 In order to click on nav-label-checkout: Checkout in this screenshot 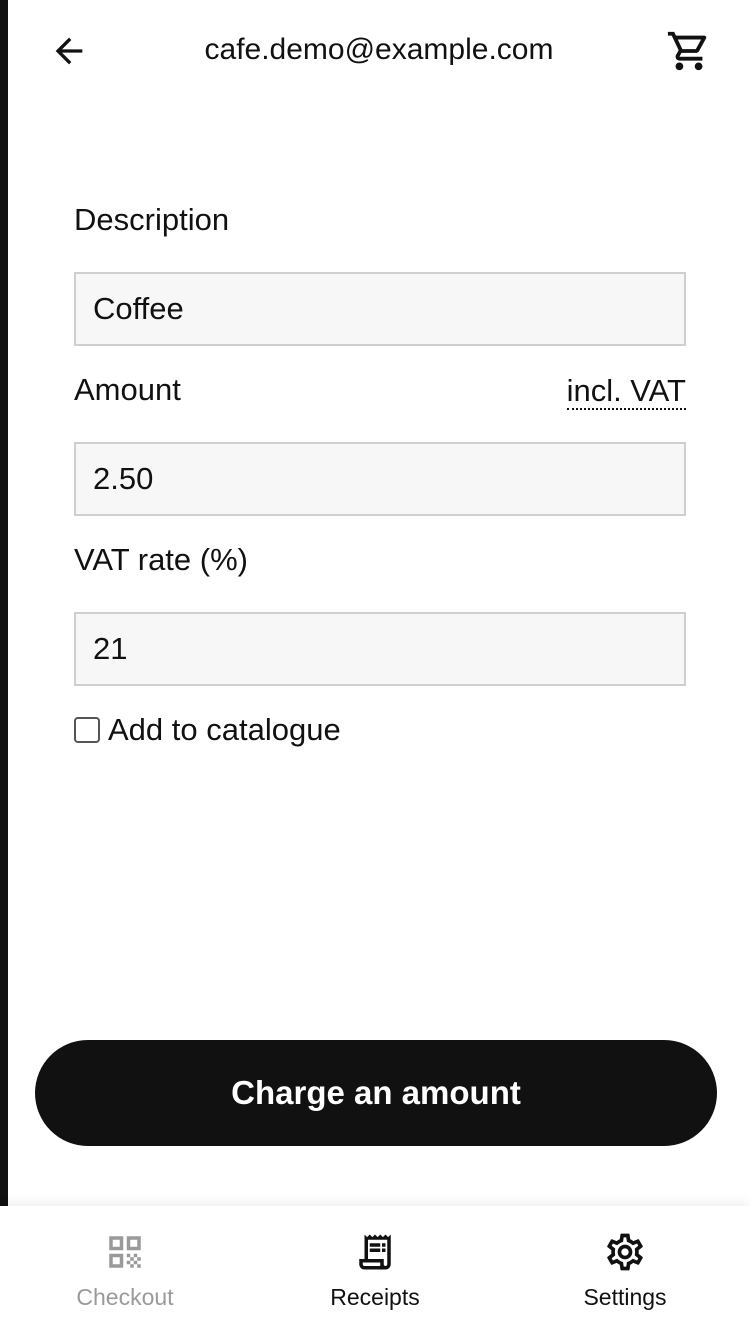, I will do `click(125, 1297)`.